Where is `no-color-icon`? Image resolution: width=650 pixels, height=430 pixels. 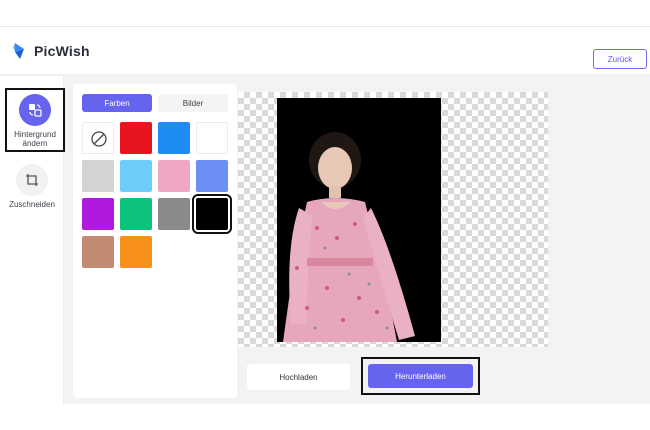
no-color-icon is located at coordinates (99, 141).